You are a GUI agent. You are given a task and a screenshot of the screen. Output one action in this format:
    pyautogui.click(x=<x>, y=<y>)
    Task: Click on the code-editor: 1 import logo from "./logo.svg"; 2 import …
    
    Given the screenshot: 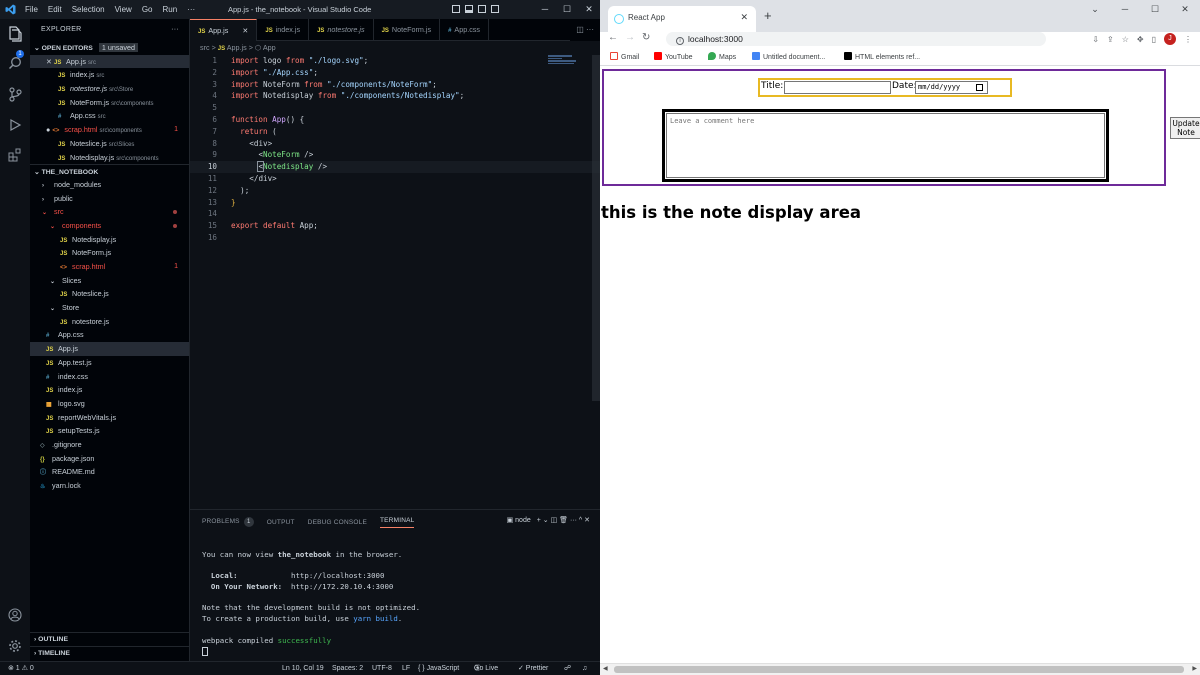 What is the action you would take?
    pyautogui.click(x=395, y=149)
    